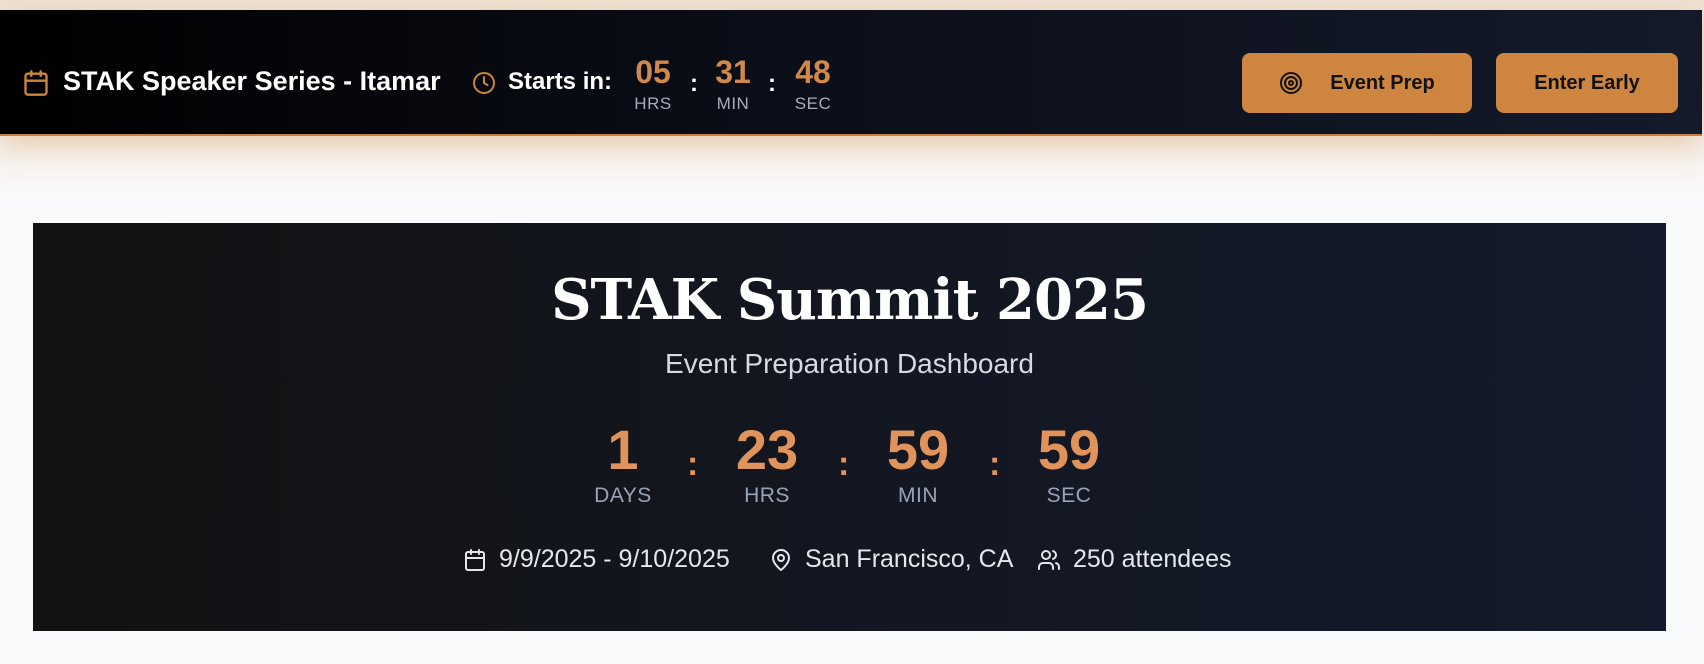 This screenshot has width=1704, height=664. Describe the element at coordinates (813, 72) in the screenshot. I see `countdown-seconds-value: 48` at that location.